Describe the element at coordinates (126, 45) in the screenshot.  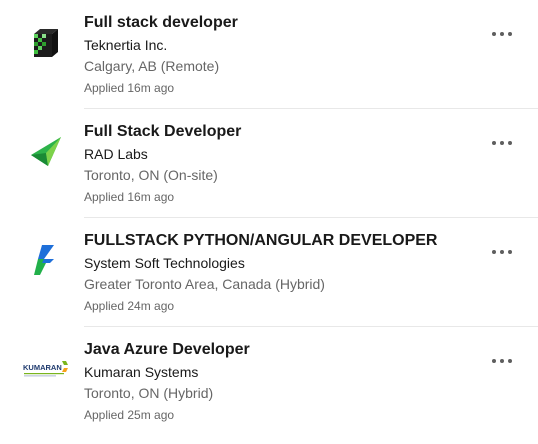
I see `company-name: Teknertia Inc.` at that location.